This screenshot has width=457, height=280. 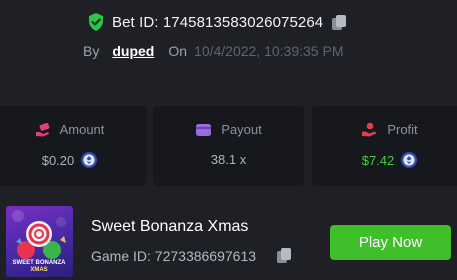 I want to click on bet-id: Bet ID: 1745813583026075264, so click(x=218, y=22).